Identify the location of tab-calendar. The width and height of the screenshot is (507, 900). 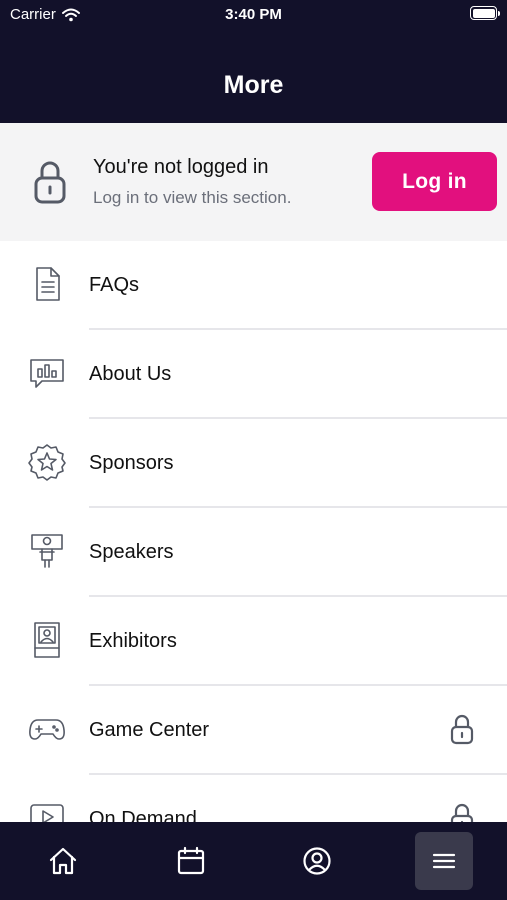
(191, 861).